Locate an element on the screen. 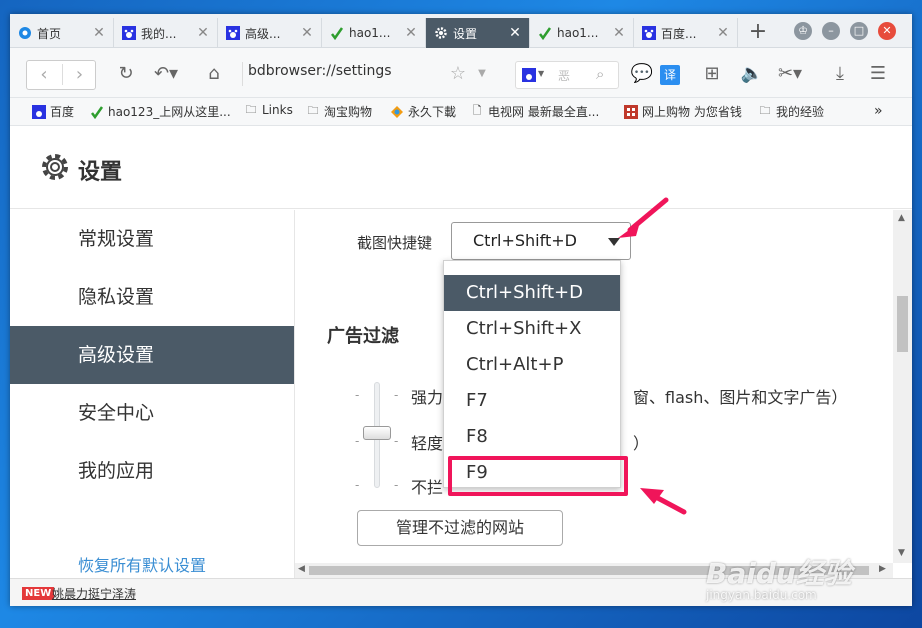 The image size is (922, 628). dropdown-option: Ctrl+Alt+P is located at coordinates (532, 365).